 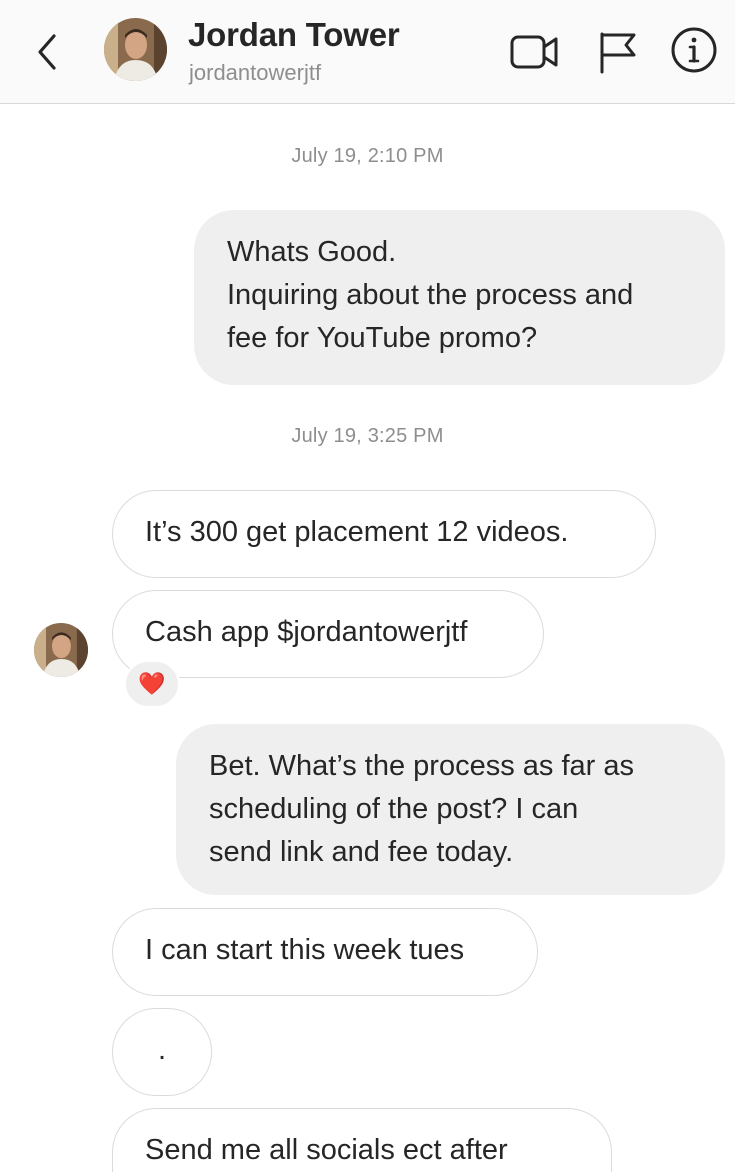 What do you see at coordinates (305, 950) in the screenshot?
I see `message-text-line: I can start this week tues` at bounding box center [305, 950].